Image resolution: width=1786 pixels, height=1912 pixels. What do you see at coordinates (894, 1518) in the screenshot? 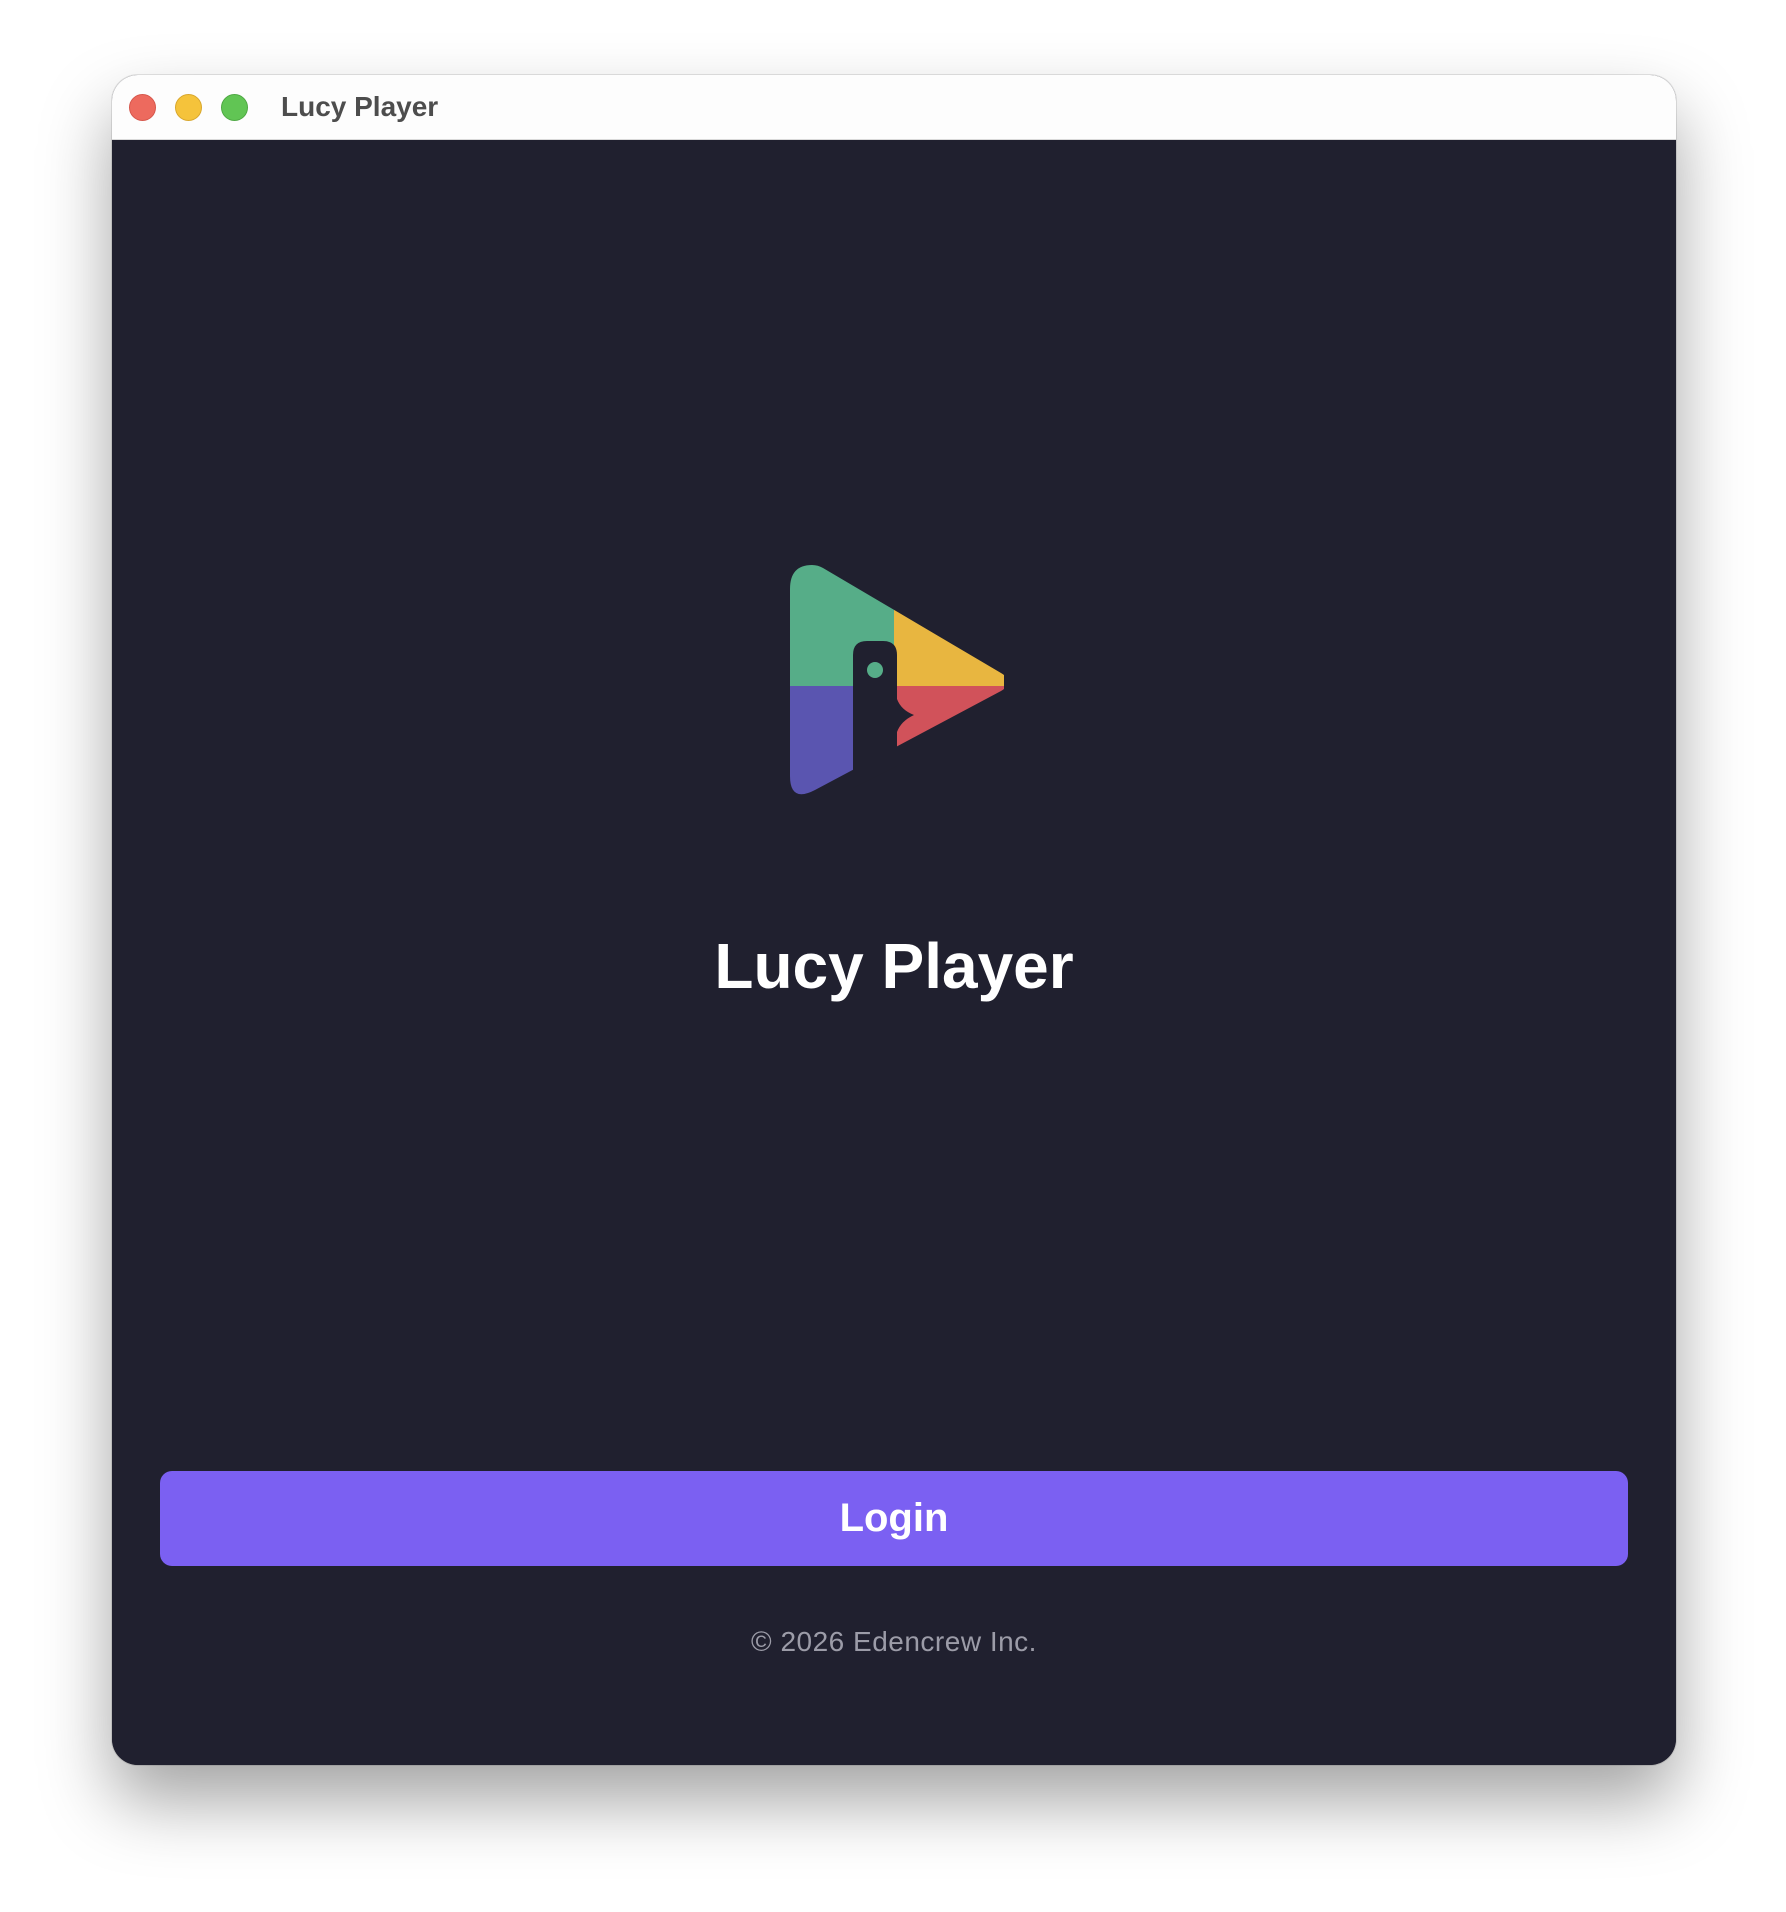
I see `login-button: Login` at bounding box center [894, 1518].